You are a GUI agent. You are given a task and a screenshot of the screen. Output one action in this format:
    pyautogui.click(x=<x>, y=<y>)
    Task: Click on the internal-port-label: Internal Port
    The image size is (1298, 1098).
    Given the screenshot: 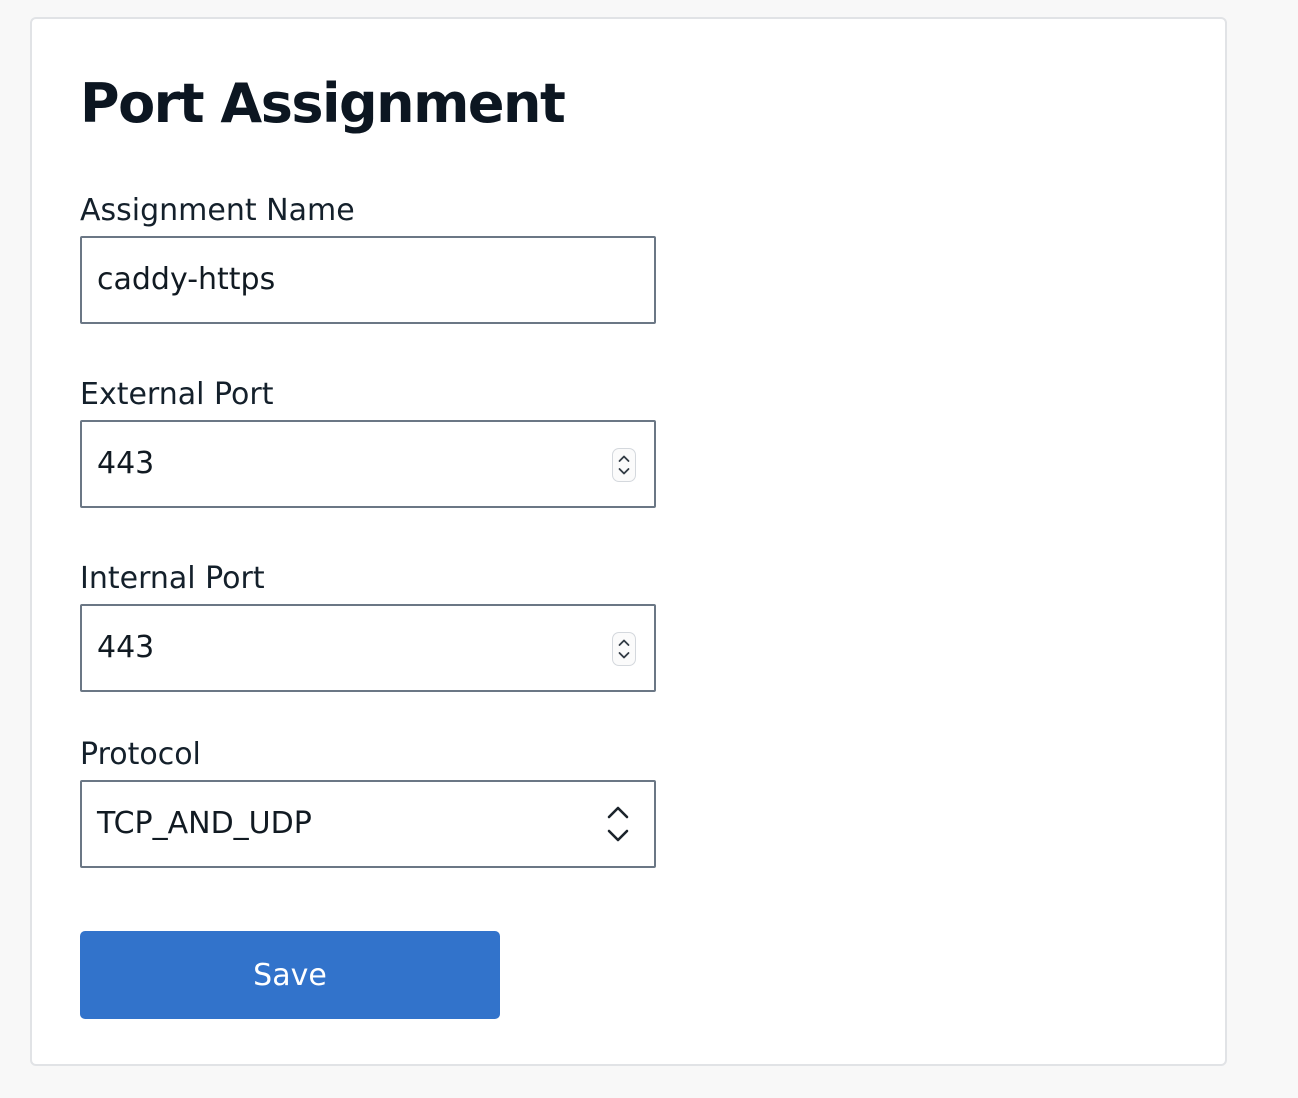 What is the action you would take?
    pyautogui.click(x=172, y=578)
    